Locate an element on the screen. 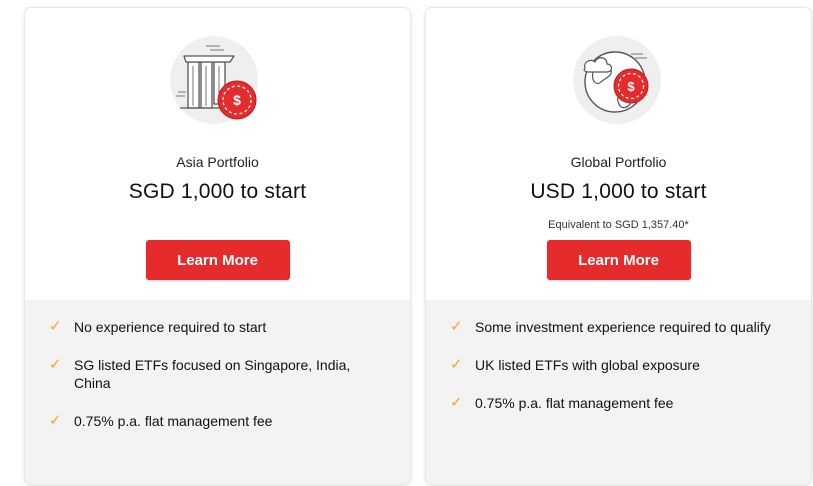 The width and height of the screenshot is (813, 486). currency-equivalent-note: Equivalent to SGD 1,357.40* is located at coordinates (618, 225).